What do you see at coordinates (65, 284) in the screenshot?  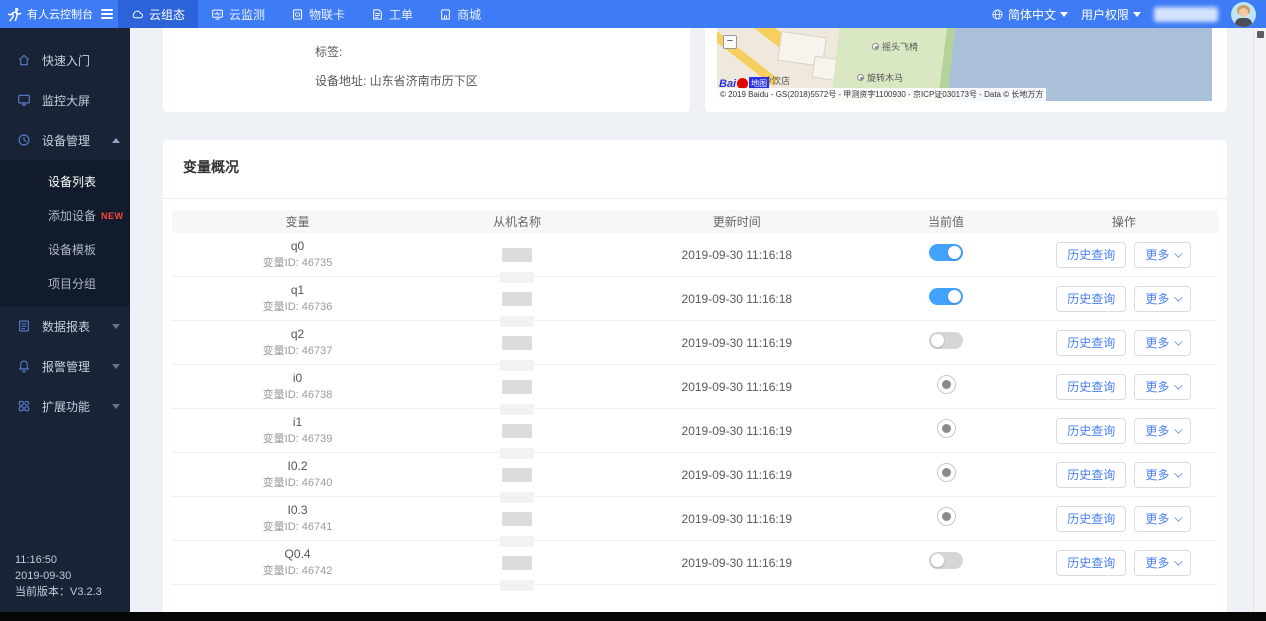 I see `sidebar-subitem-project-group: 项目分组` at bounding box center [65, 284].